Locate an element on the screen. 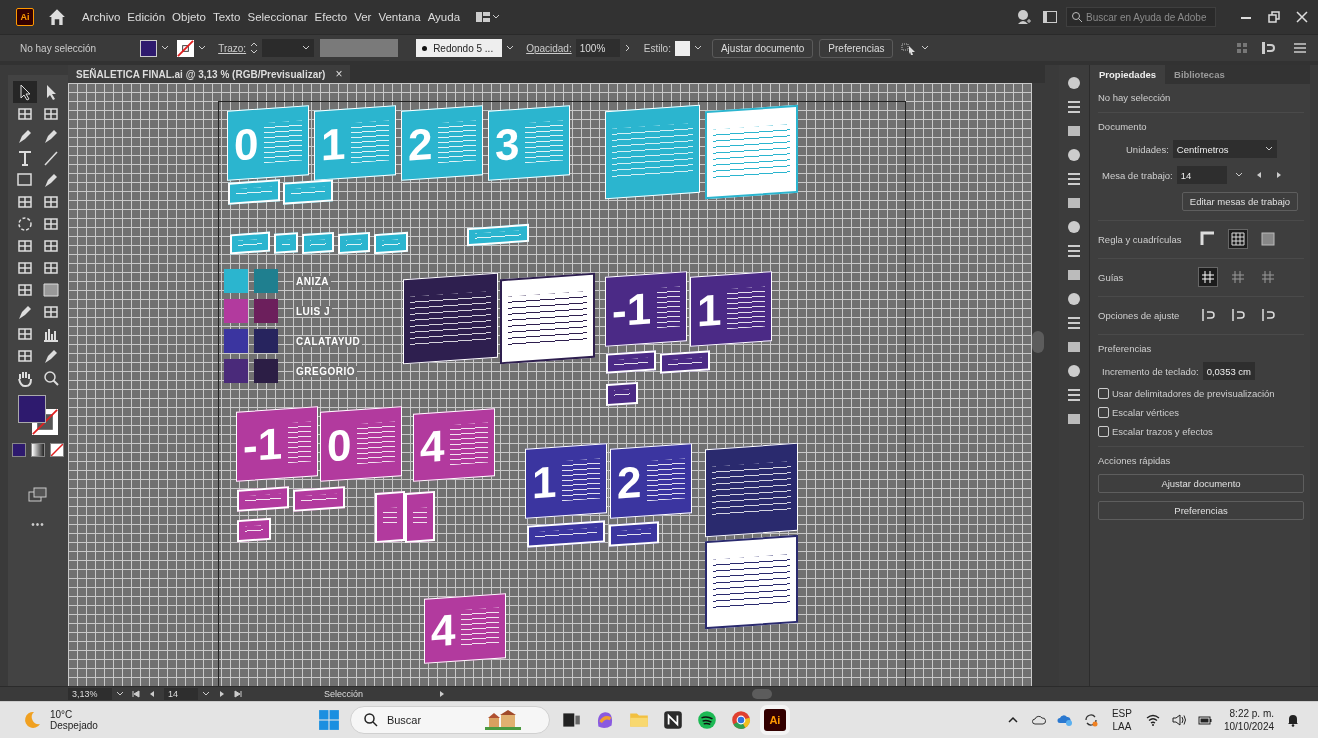  edit-artboards-button: Editar mesas de trabajo is located at coordinates (1240, 201).